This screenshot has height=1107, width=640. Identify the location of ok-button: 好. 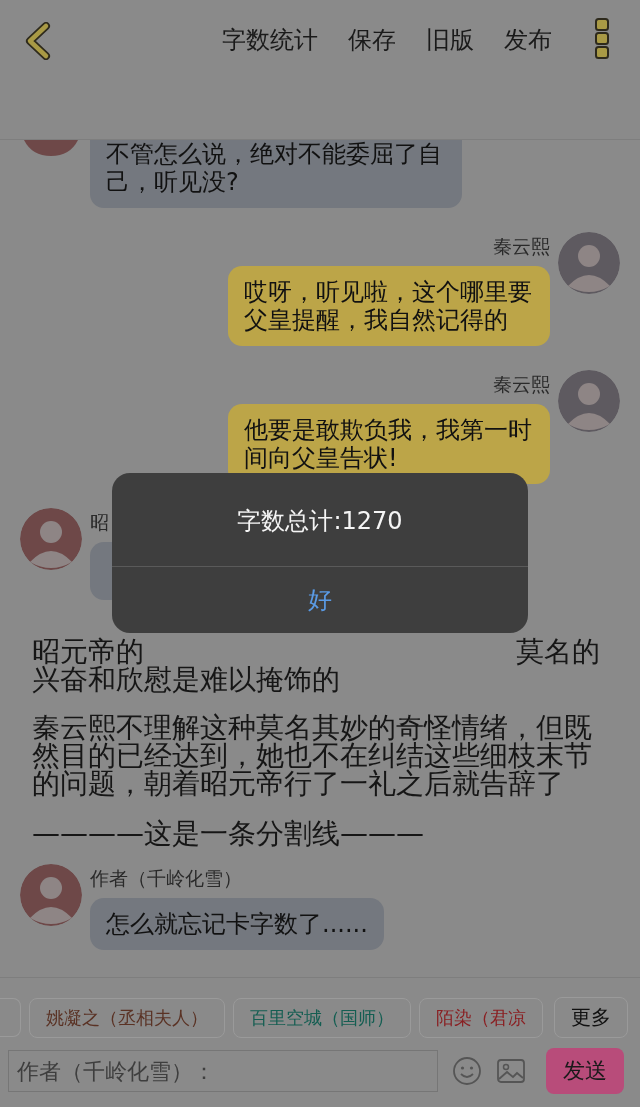
(320, 600).